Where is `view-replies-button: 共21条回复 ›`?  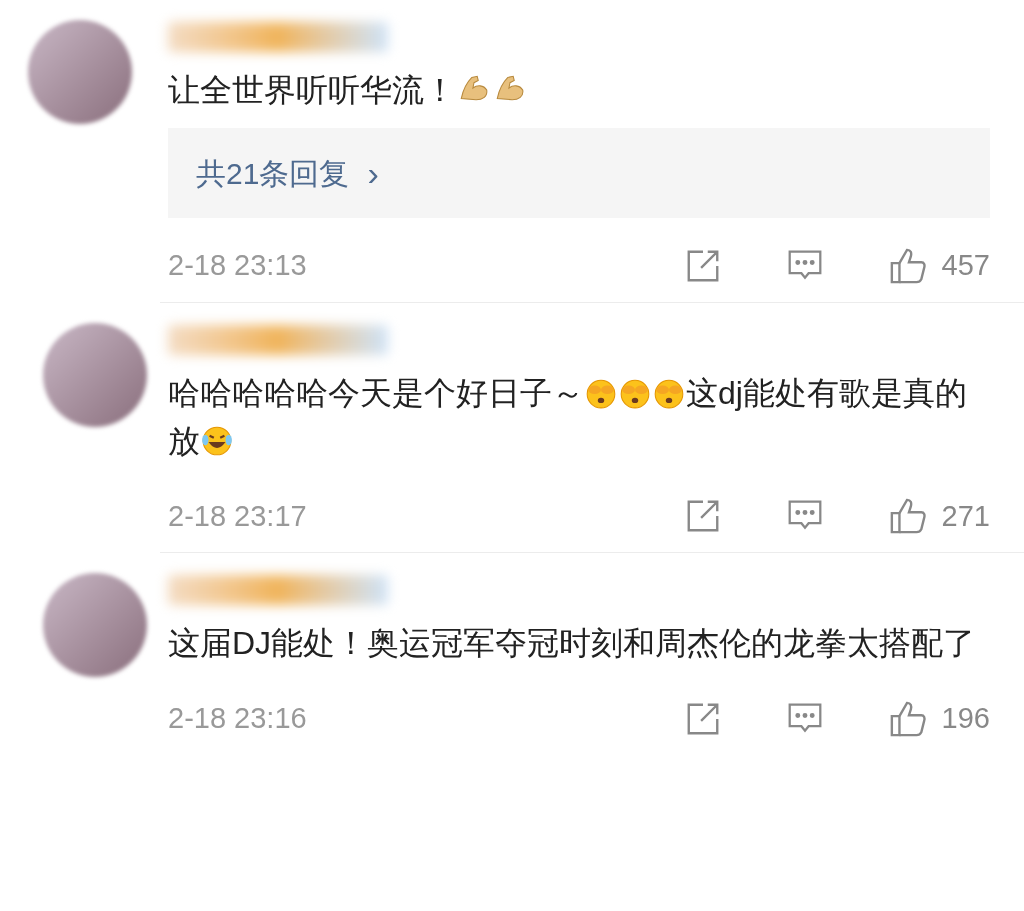 view-replies-button: 共21条回复 › is located at coordinates (579, 173).